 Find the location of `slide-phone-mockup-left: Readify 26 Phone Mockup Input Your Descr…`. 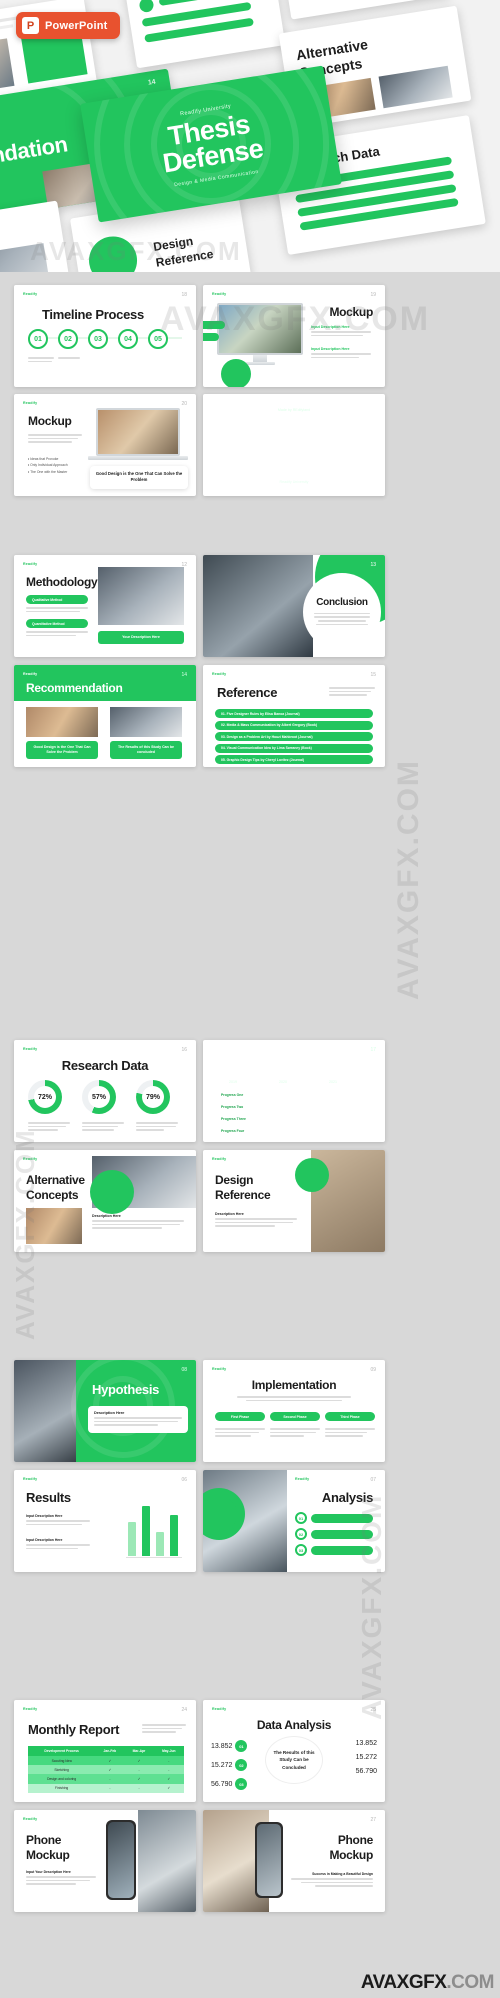

slide-phone-mockup-left: Readify 26 Phone Mockup Input Your Descr… is located at coordinates (105, 1861).